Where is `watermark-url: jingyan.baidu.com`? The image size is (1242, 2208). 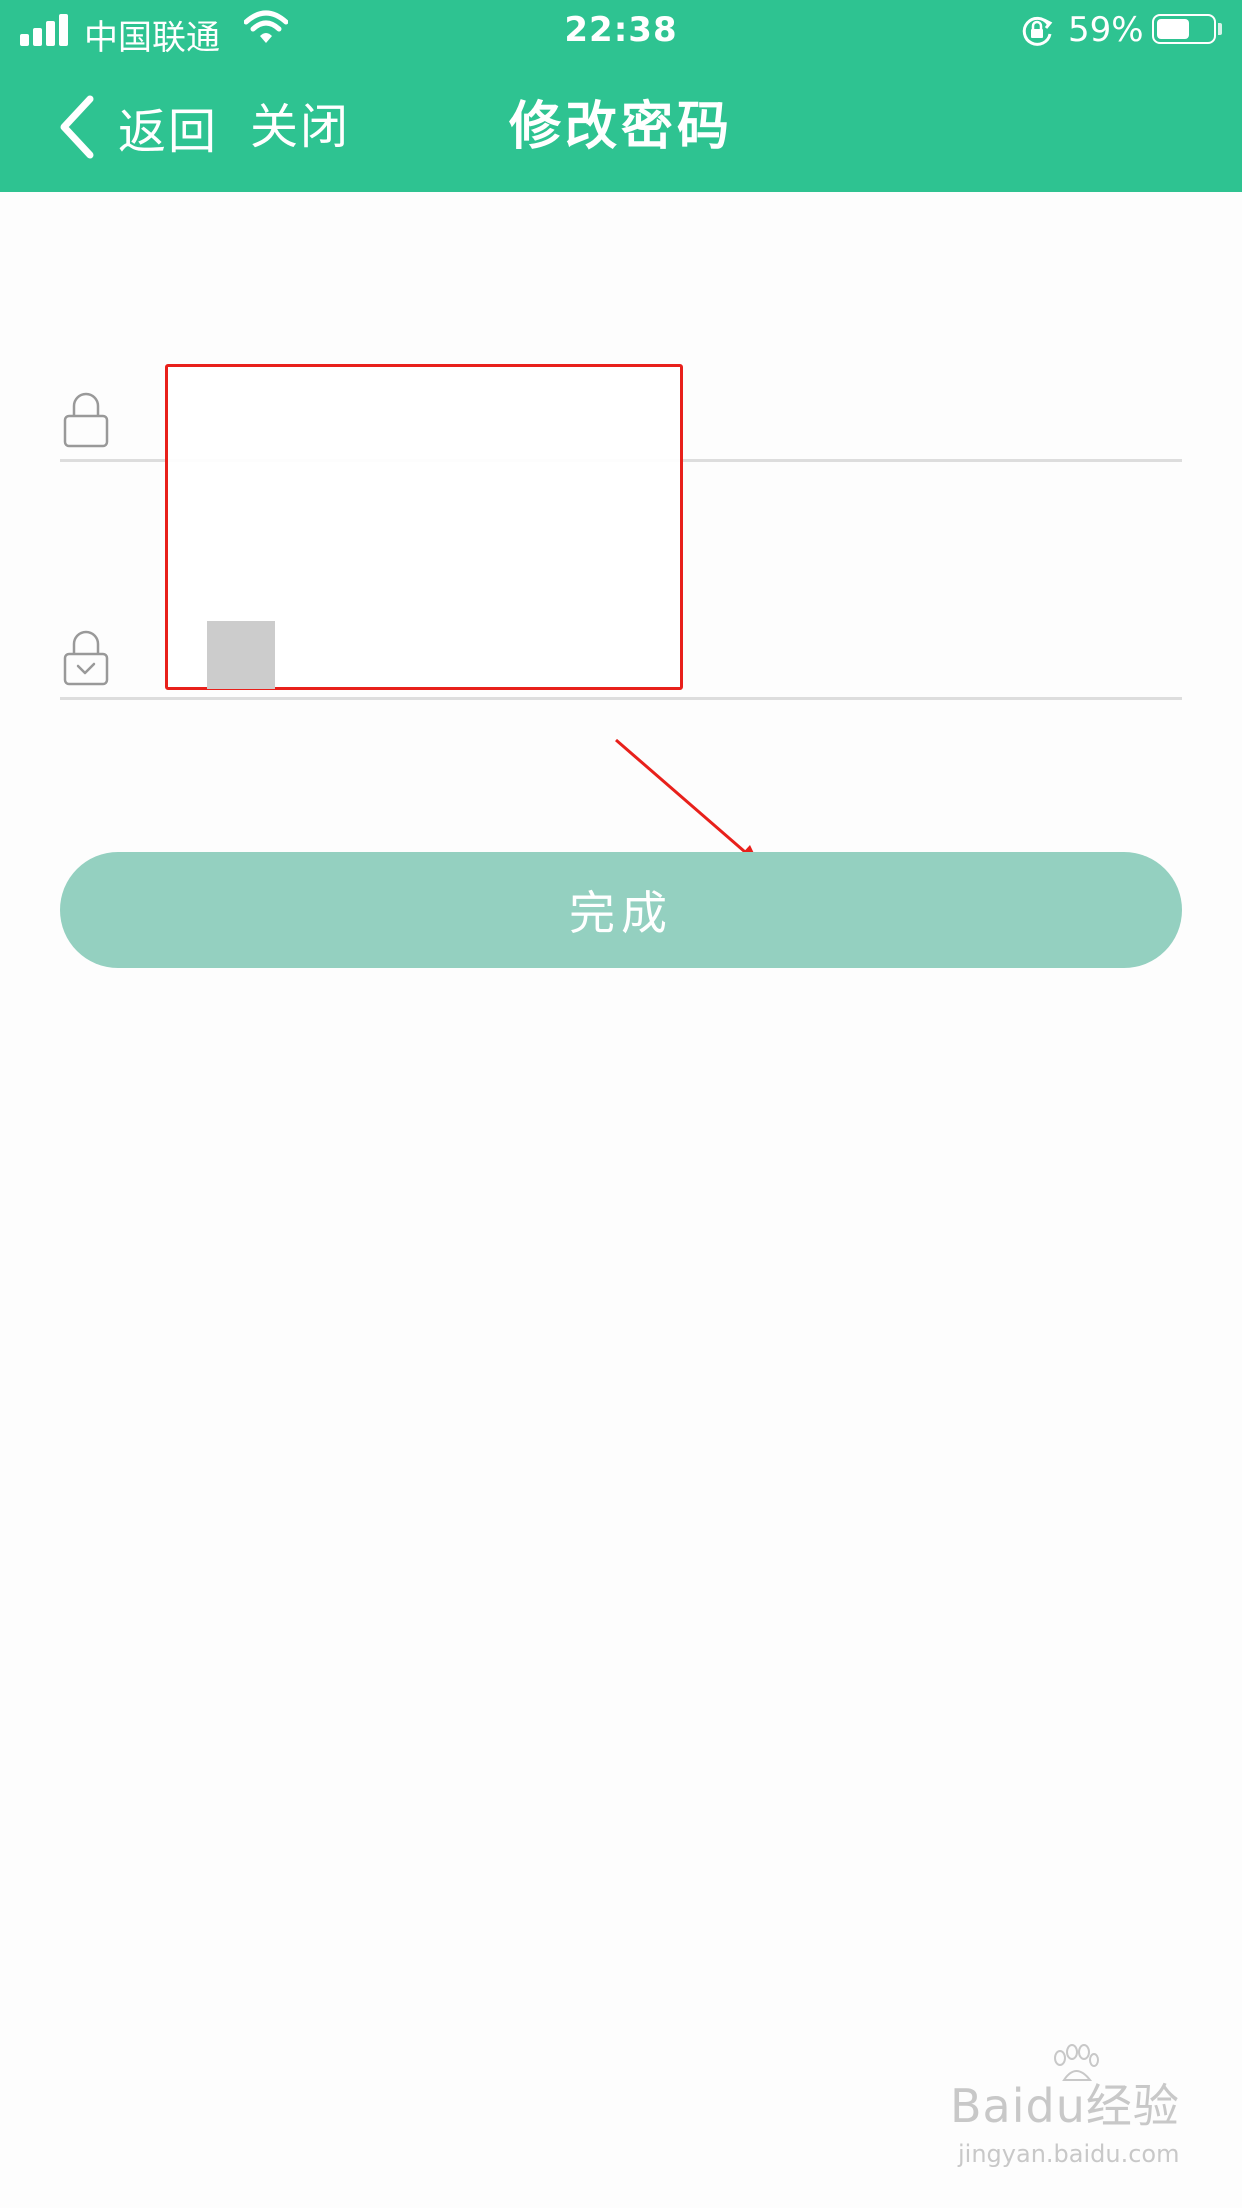
watermark-url: jingyan.baidu.com is located at coordinates (1069, 2154).